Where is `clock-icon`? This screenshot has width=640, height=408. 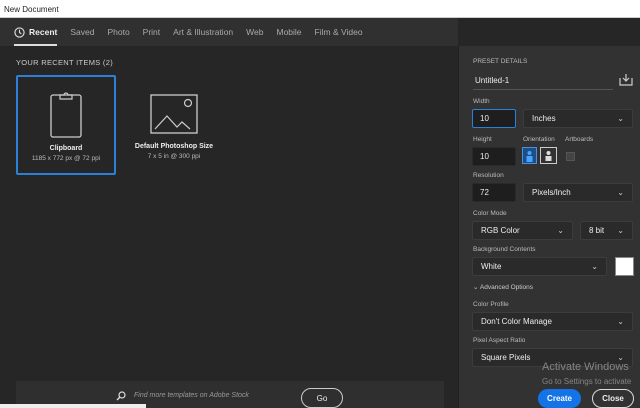 clock-icon is located at coordinates (19, 32).